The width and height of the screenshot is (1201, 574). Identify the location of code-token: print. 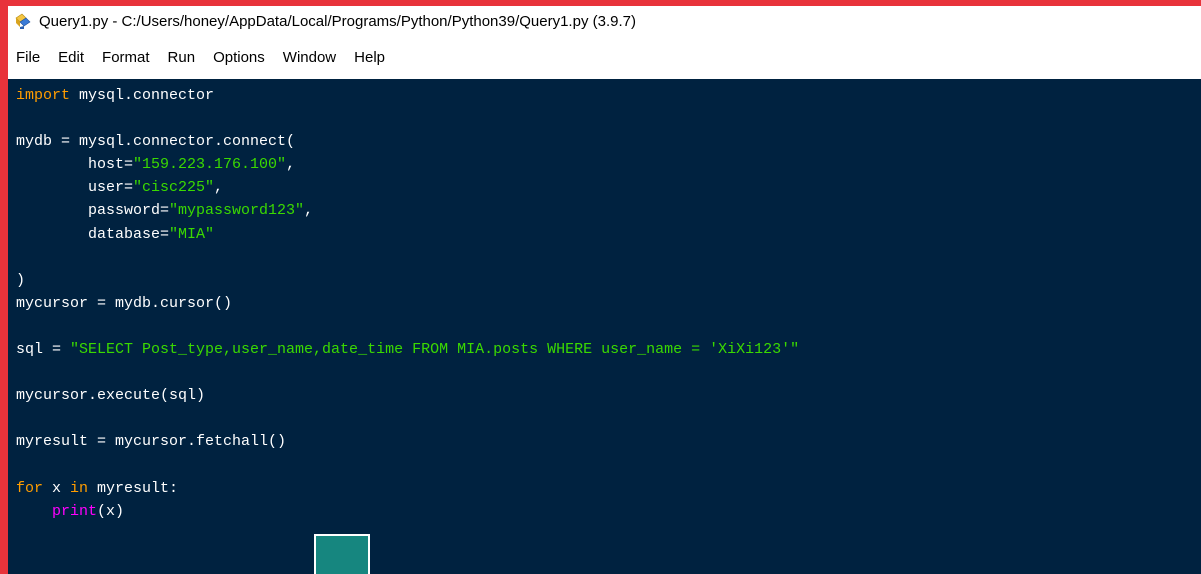
(75, 511).